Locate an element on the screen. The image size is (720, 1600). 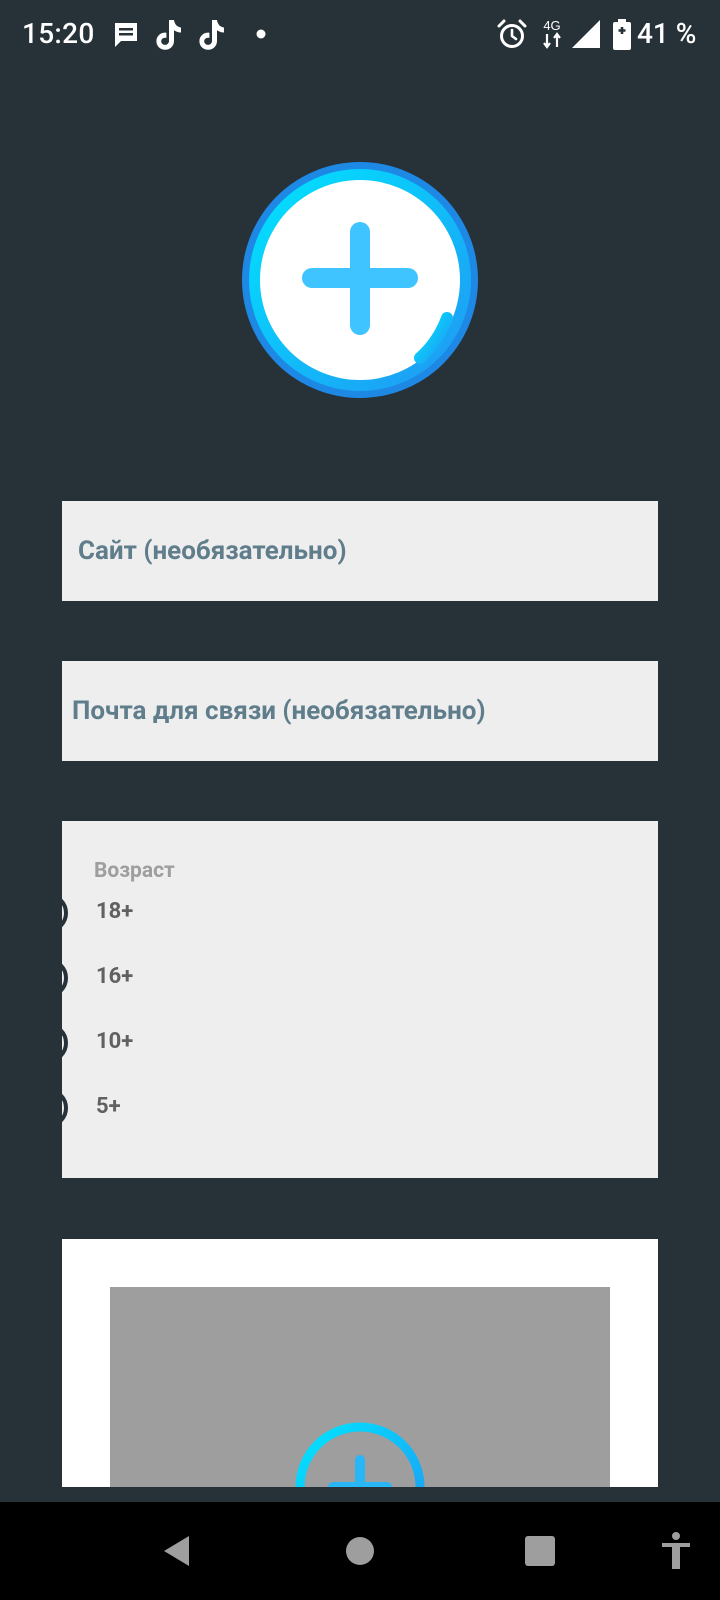
home-icon is located at coordinates (360, 1551).